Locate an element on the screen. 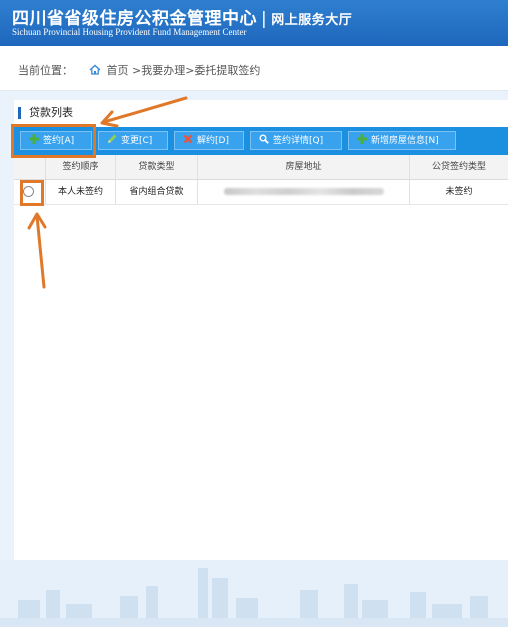  home-icon is located at coordinates (95, 69).